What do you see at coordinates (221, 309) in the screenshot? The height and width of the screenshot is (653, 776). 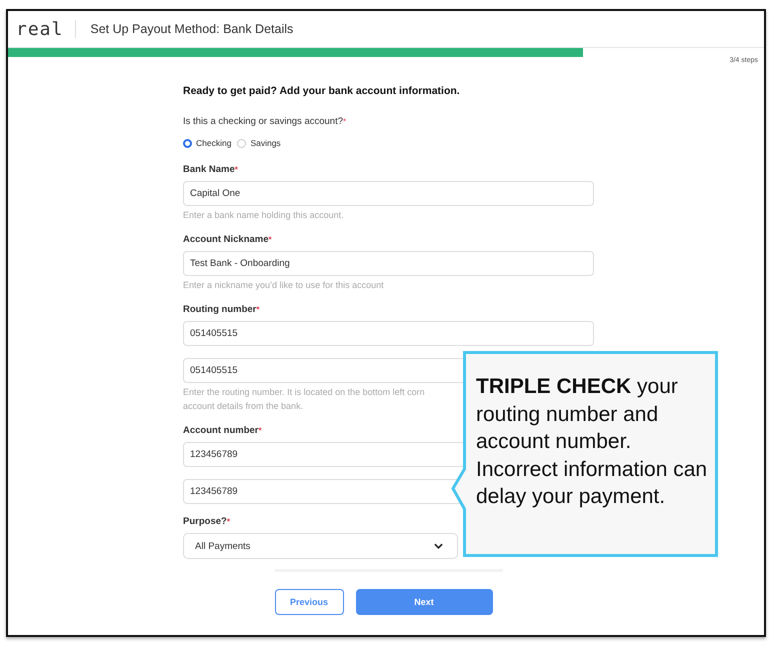 I see `field-label: Routing number*` at bounding box center [221, 309].